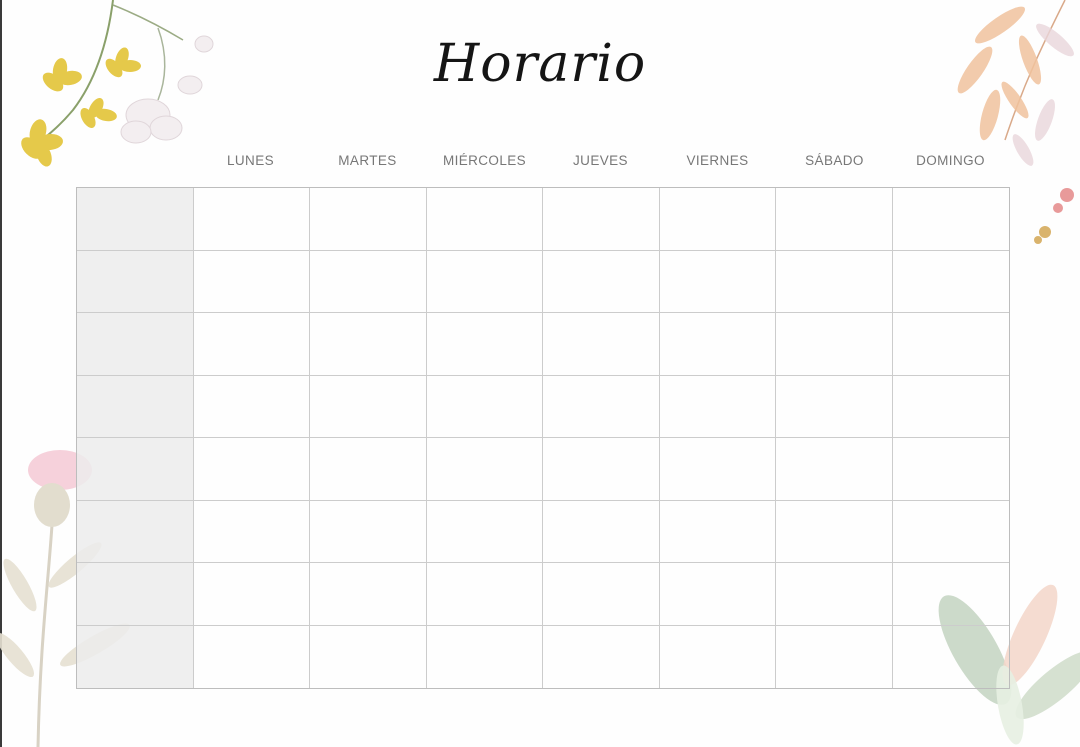 Image resolution: width=1080 pixels, height=747 pixels. I want to click on day-header-sunday: DOMINGO, so click(950, 160).